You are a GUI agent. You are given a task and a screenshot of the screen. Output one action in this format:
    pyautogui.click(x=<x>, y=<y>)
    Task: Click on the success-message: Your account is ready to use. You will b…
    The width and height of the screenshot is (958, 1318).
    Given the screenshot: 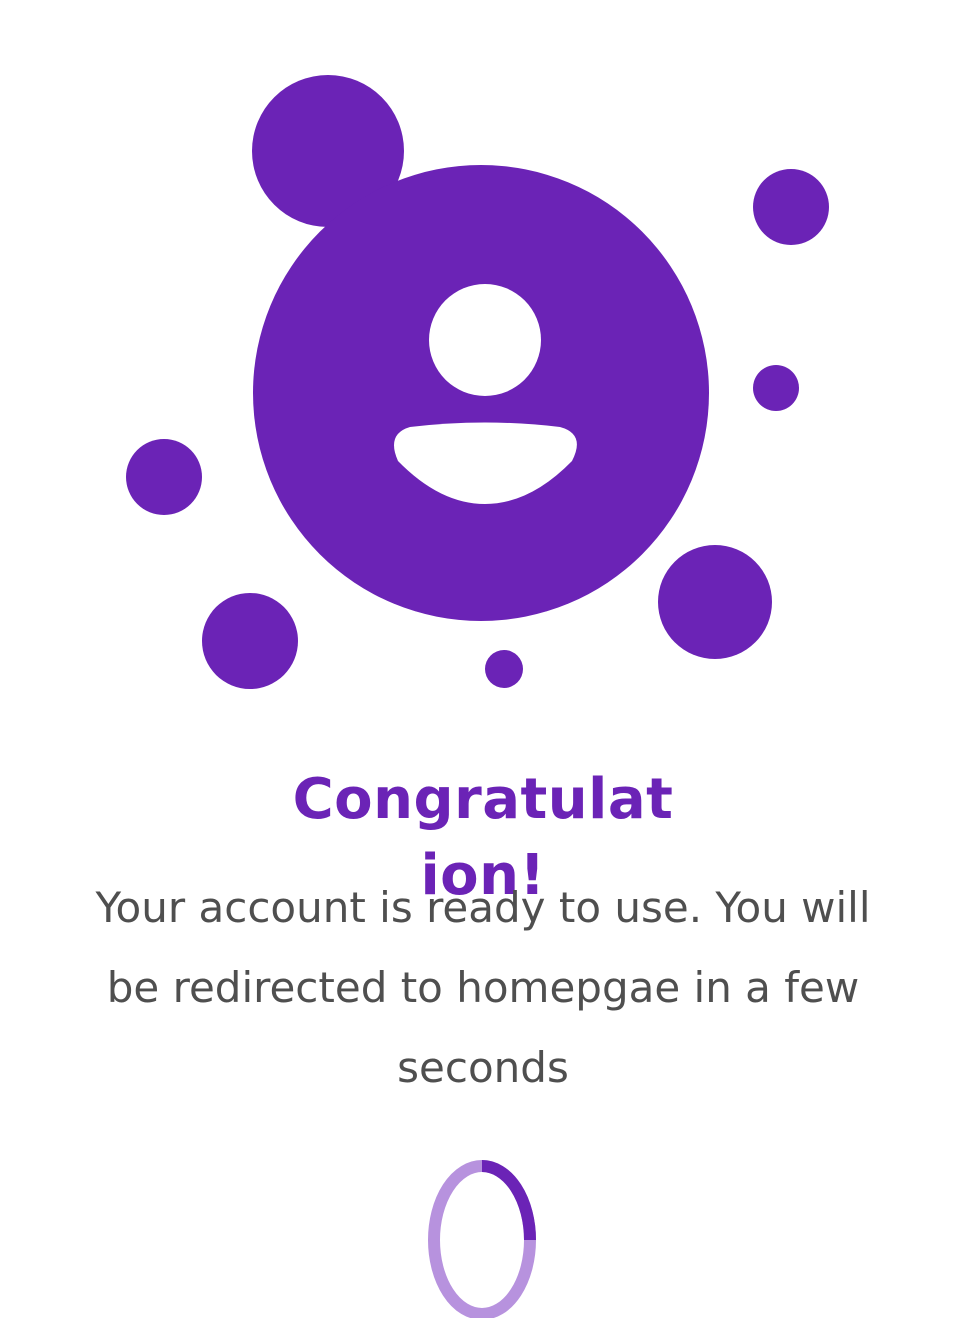 What is the action you would take?
    pyautogui.click(x=483, y=987)
    